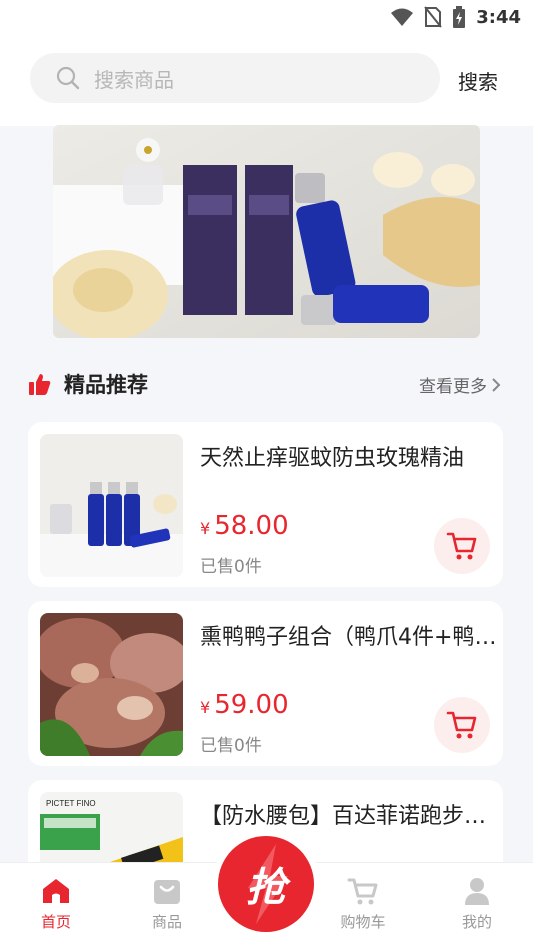 The width and height of the screenshot is (533, 947). I want to click on product-price: ¥ 58.00, so click(244, 526).